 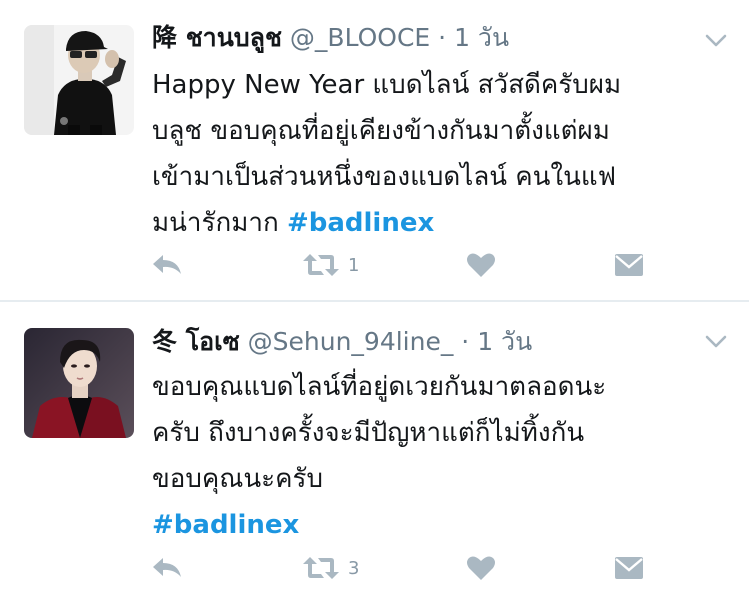 I want to click on display-name: 冬 โอเซ, so click(x=196, y=341).